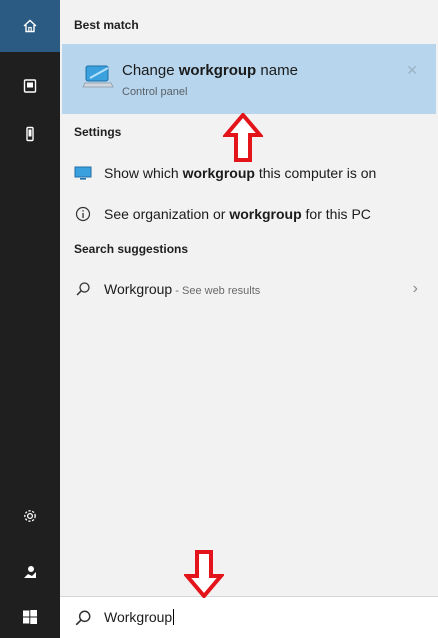 This screenshot has width=438, height=638. I want to click on windows-logo-icon, so click(30, 617).